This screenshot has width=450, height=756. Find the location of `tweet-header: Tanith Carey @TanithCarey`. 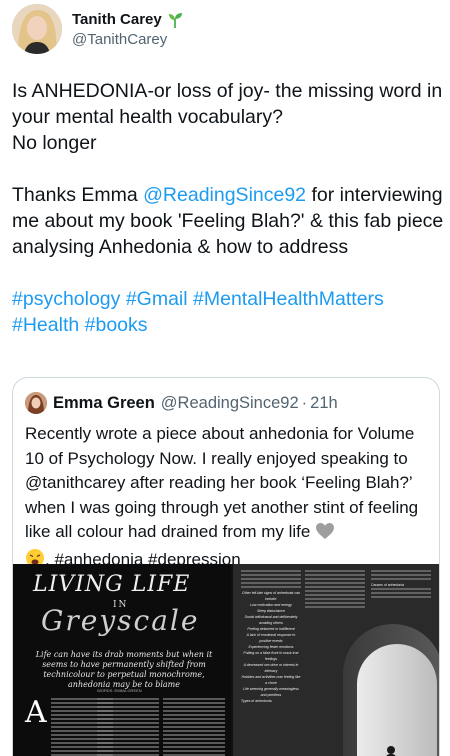

tweet-header: Tanith Carey @TanithCarey is located at coordinates (225, 30).